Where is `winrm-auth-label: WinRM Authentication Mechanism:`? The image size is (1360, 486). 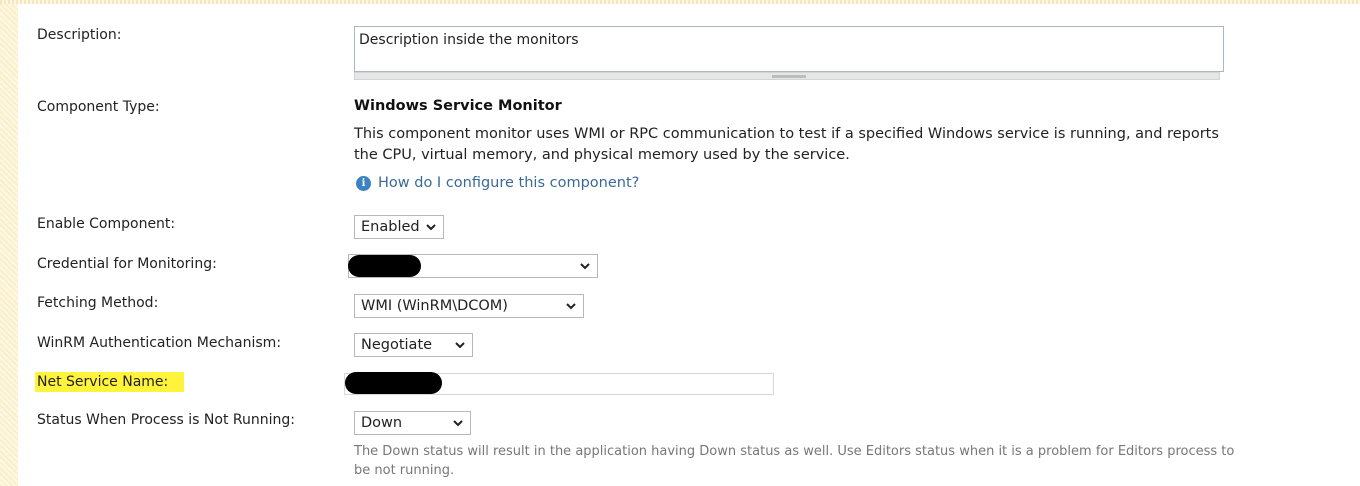 winrm-auth-label: WinRM Authentication Mechanism: is located at coordinates (159, 343).